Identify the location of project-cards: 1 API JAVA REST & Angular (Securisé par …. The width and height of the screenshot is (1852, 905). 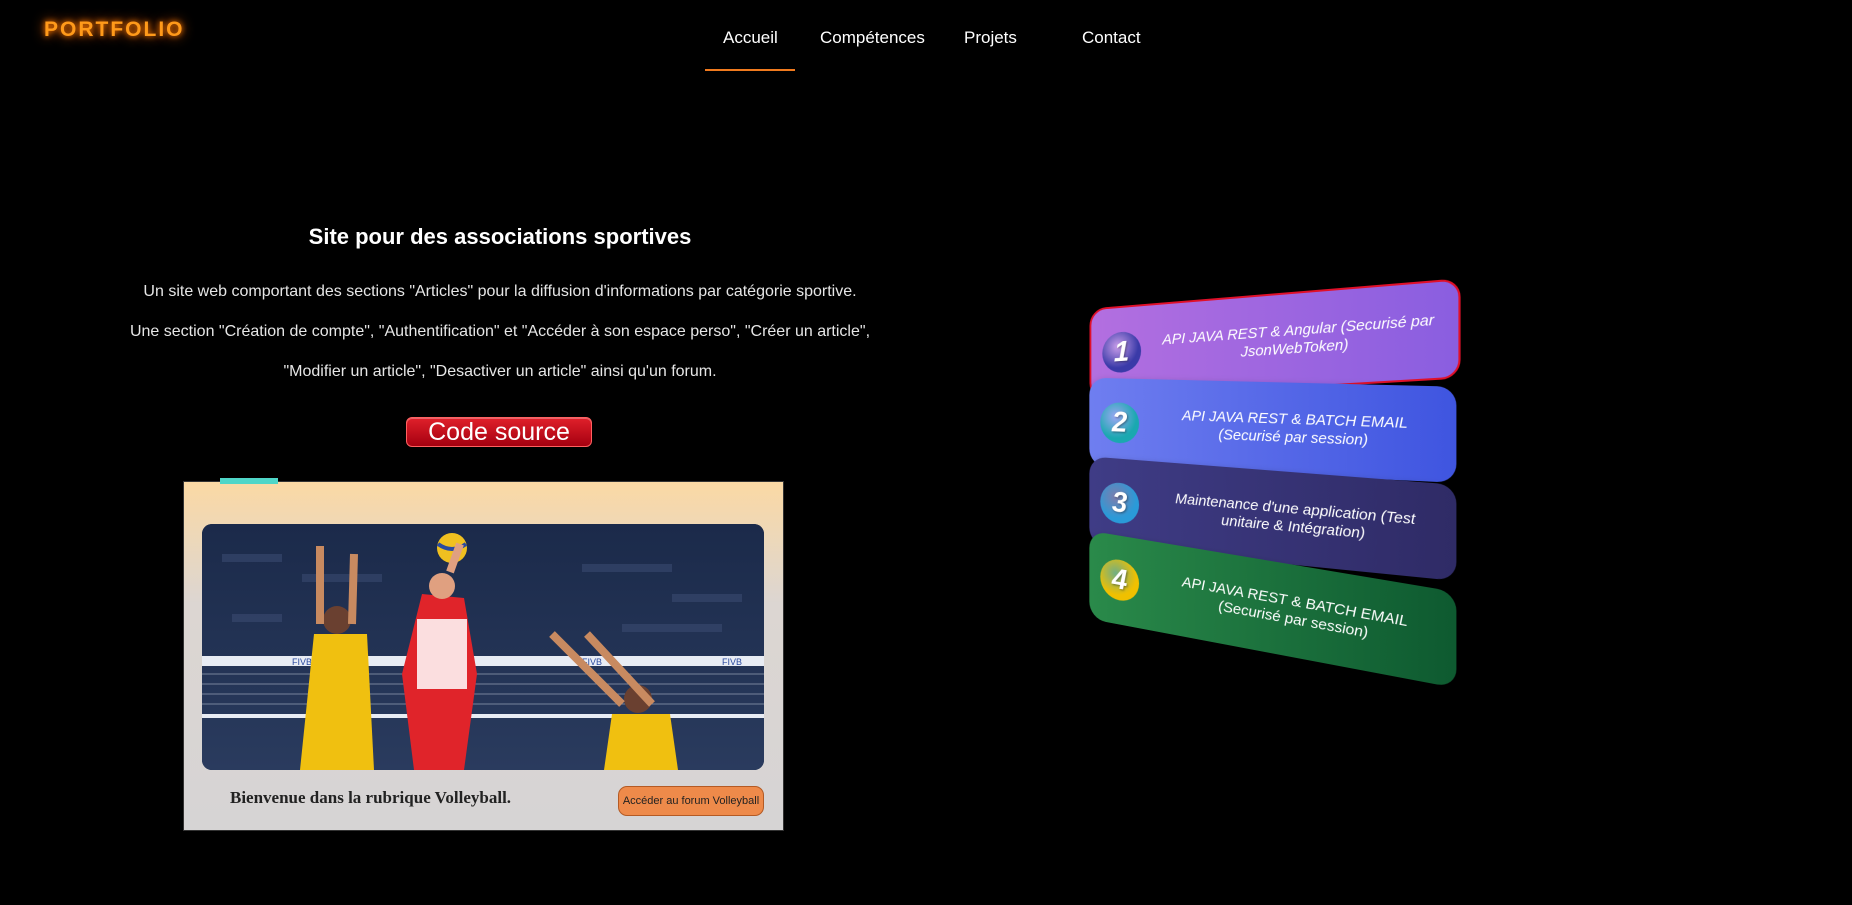
(1280, 499).